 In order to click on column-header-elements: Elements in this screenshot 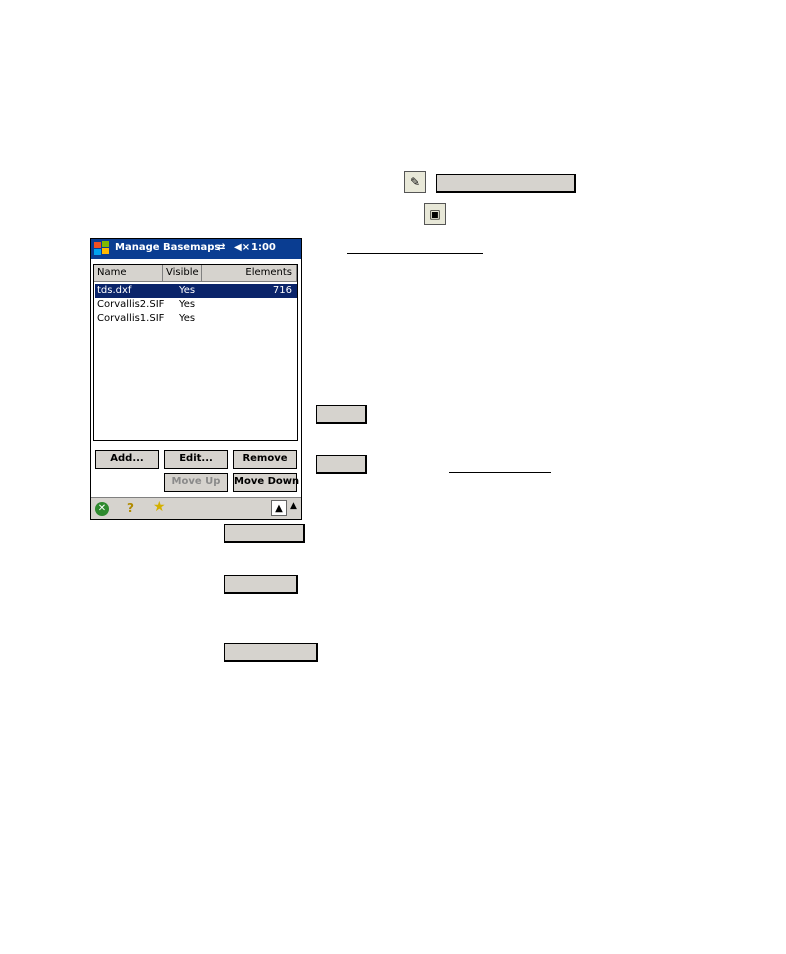, I will do `click(249, 273)`.